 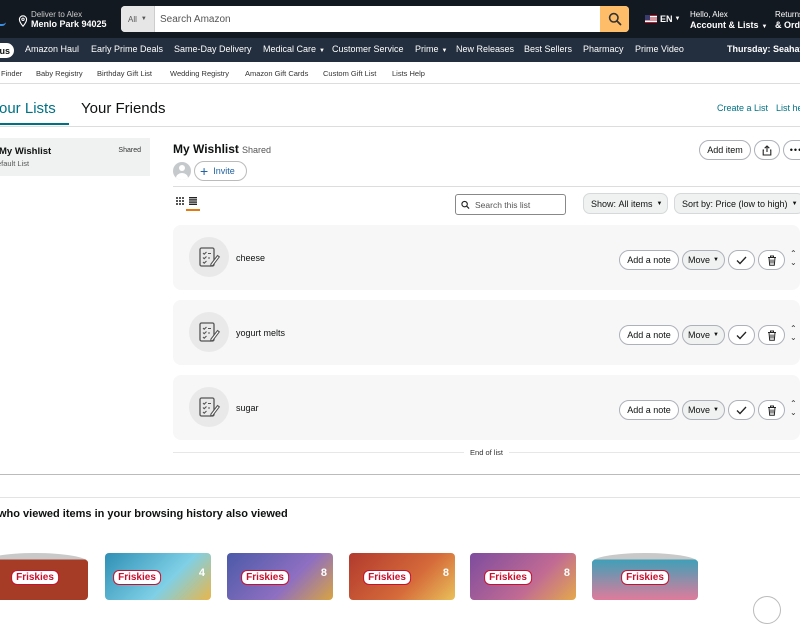 I want to click on prime-pill: us, so click(x=7, y=50).